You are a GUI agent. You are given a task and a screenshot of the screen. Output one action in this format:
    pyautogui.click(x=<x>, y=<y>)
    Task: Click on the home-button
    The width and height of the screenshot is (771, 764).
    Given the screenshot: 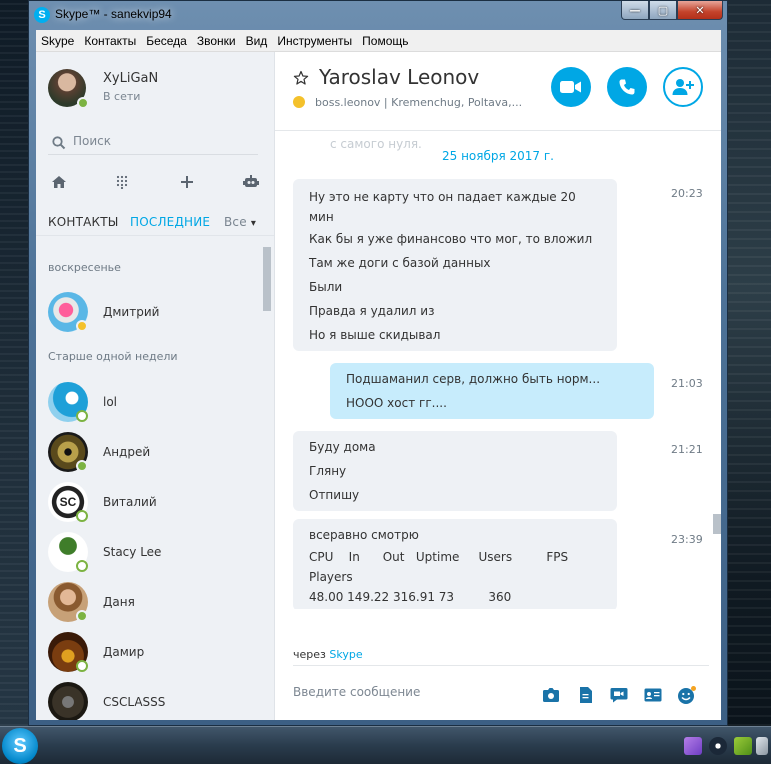 What is the action you would take?
    pyautogui.click(x=59, y=182)
    